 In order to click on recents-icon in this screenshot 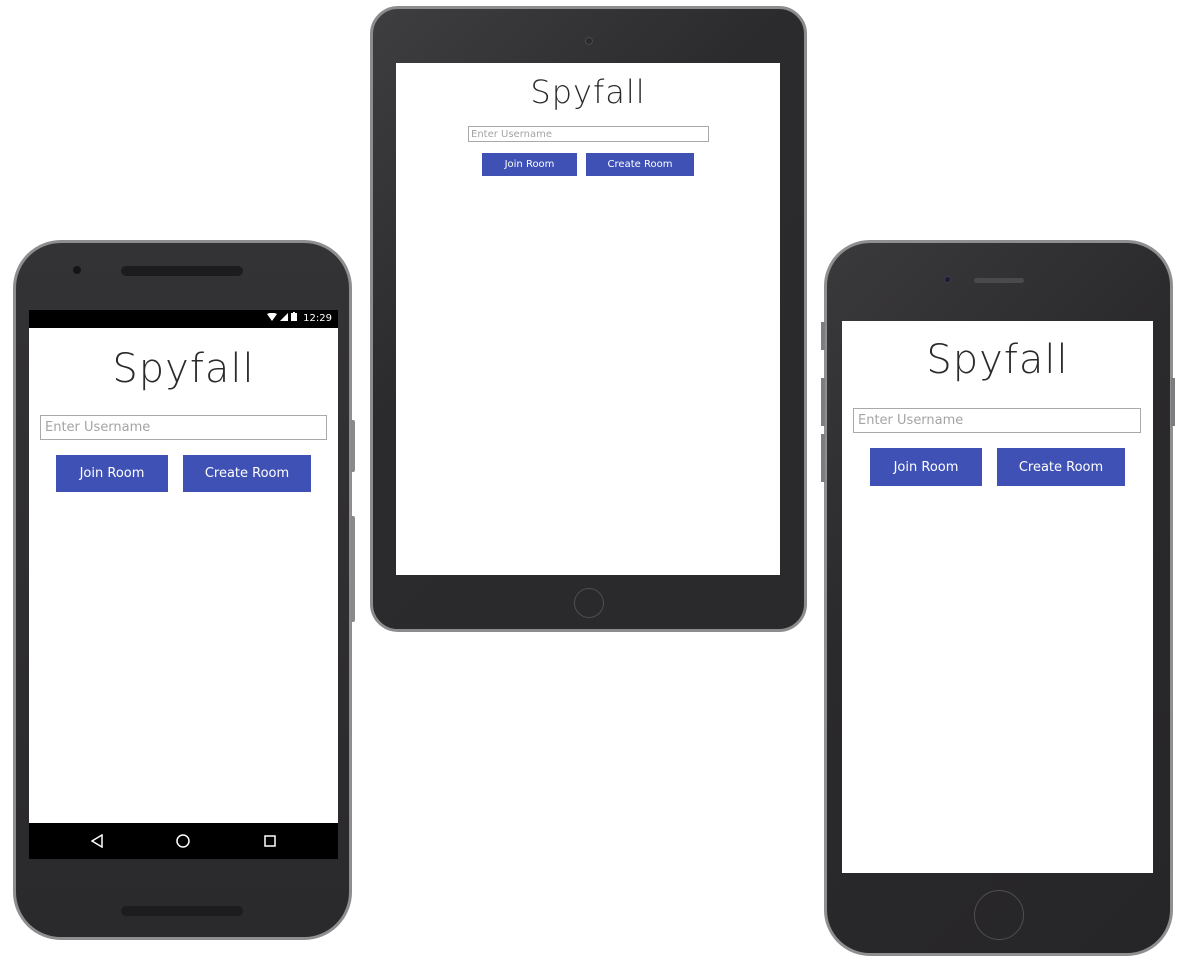, I will do `click(270, 841)`.